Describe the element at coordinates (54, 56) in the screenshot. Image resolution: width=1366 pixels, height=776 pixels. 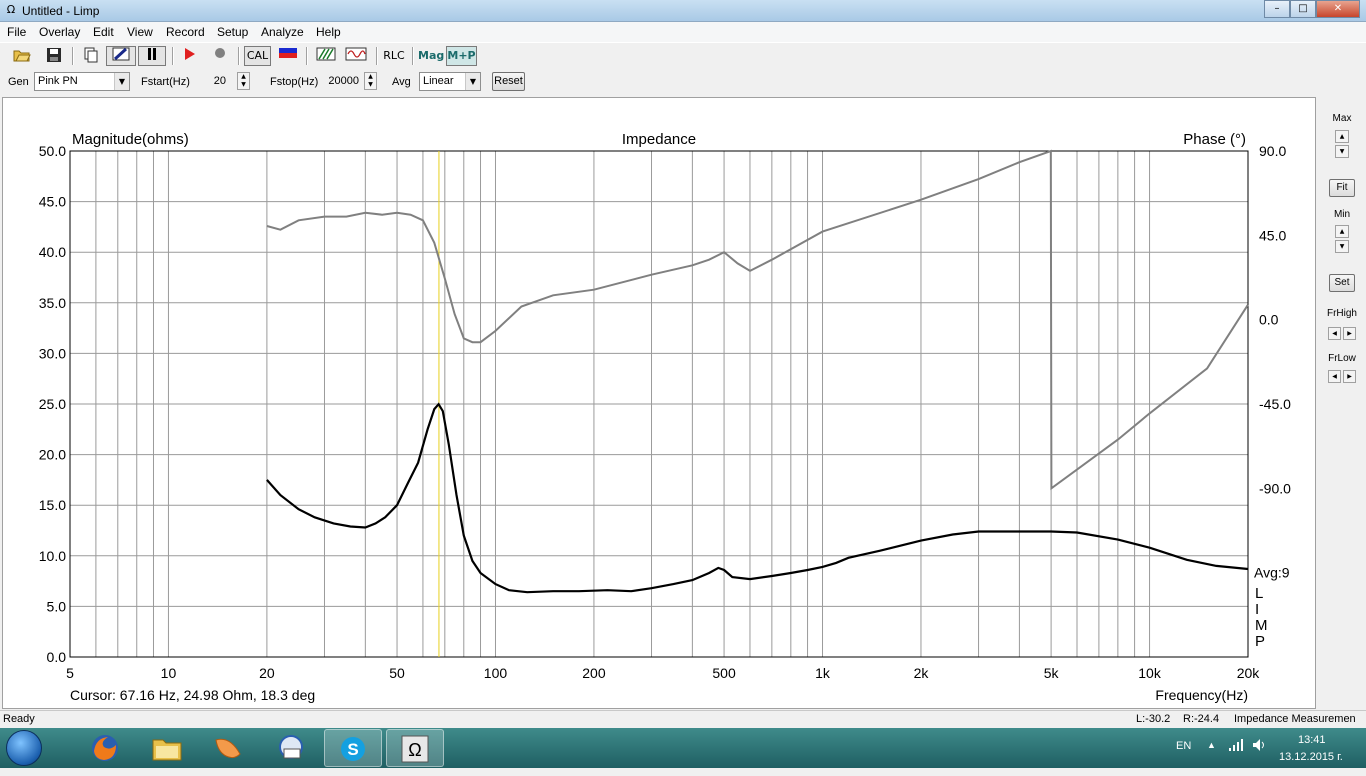
I see `save-icon` at that location.